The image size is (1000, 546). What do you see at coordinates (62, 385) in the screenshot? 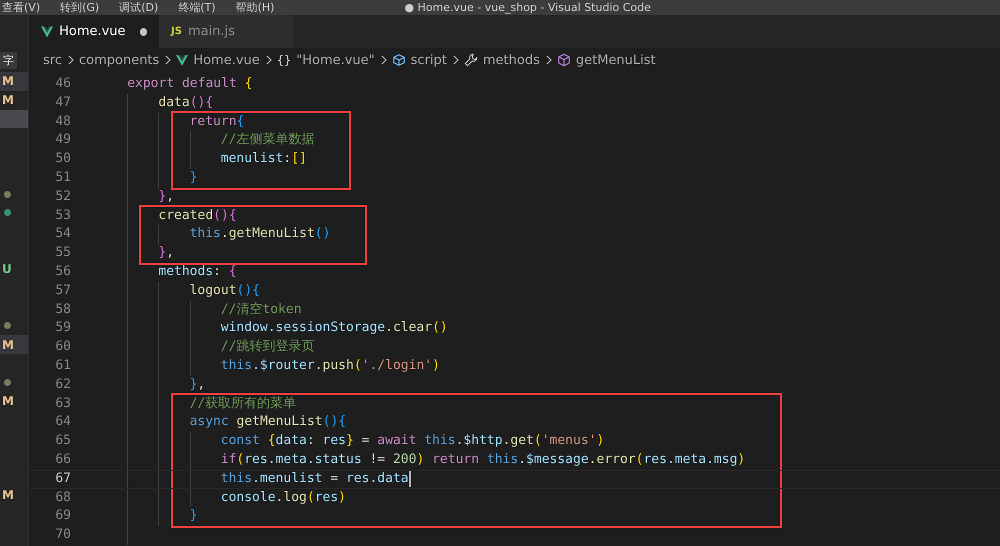
I see `line-number: 62` at bounding box center [62, 385].